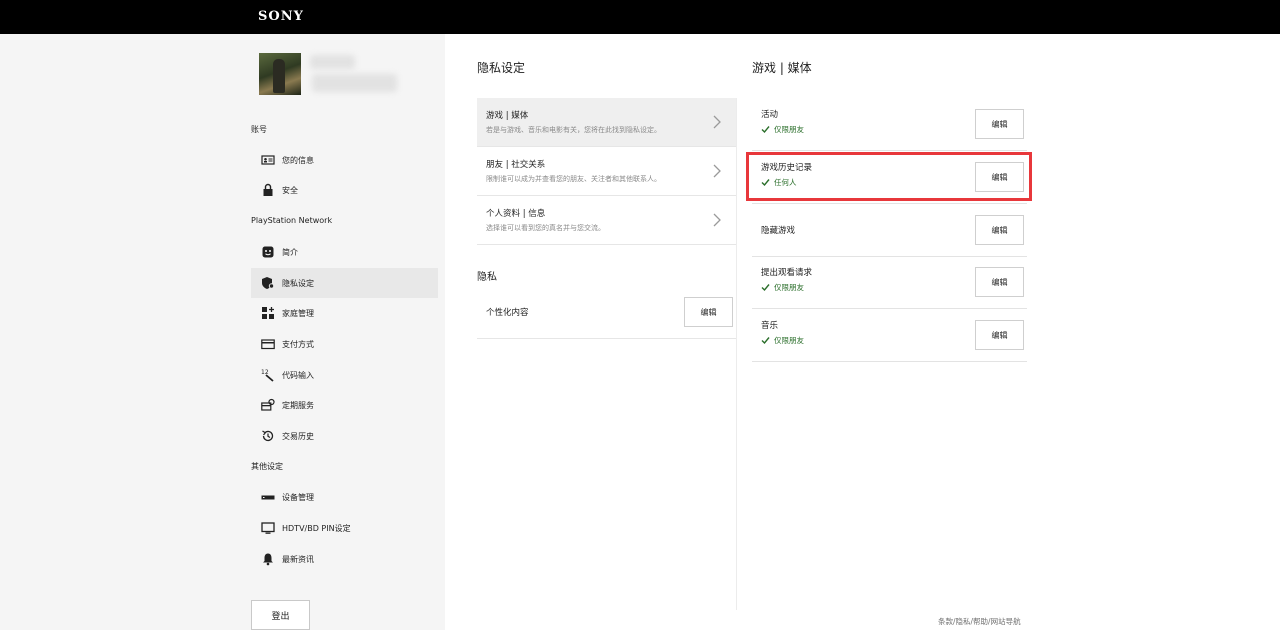  I want to click on sidebar-item-news: 最新资讯, so click(344, 559).